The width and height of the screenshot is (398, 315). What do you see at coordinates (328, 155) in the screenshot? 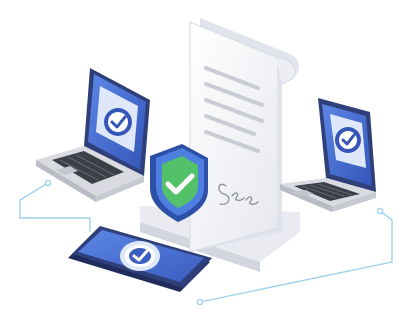
I see `laptop-right` at bounding box center [328, 155].